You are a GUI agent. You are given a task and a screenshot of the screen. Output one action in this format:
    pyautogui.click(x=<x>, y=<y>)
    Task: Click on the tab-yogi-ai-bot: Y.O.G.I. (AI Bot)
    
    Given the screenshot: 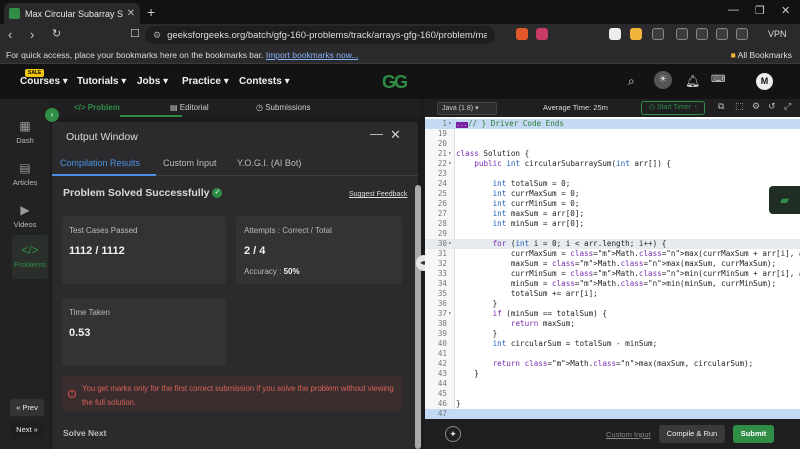 What is the action you would take?
    pyautogui.click(x=269, y=163)
    